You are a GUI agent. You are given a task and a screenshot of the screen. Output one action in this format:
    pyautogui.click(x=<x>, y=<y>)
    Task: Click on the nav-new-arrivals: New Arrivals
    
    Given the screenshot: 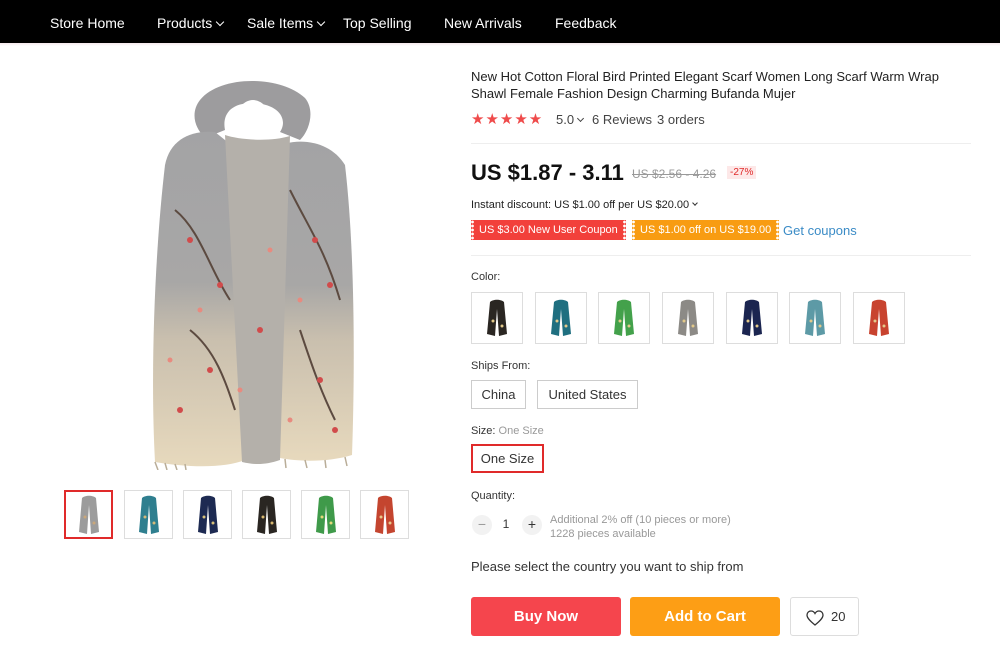 What is the action you would take?
    pyautogui.click(x=483, y=21)
    